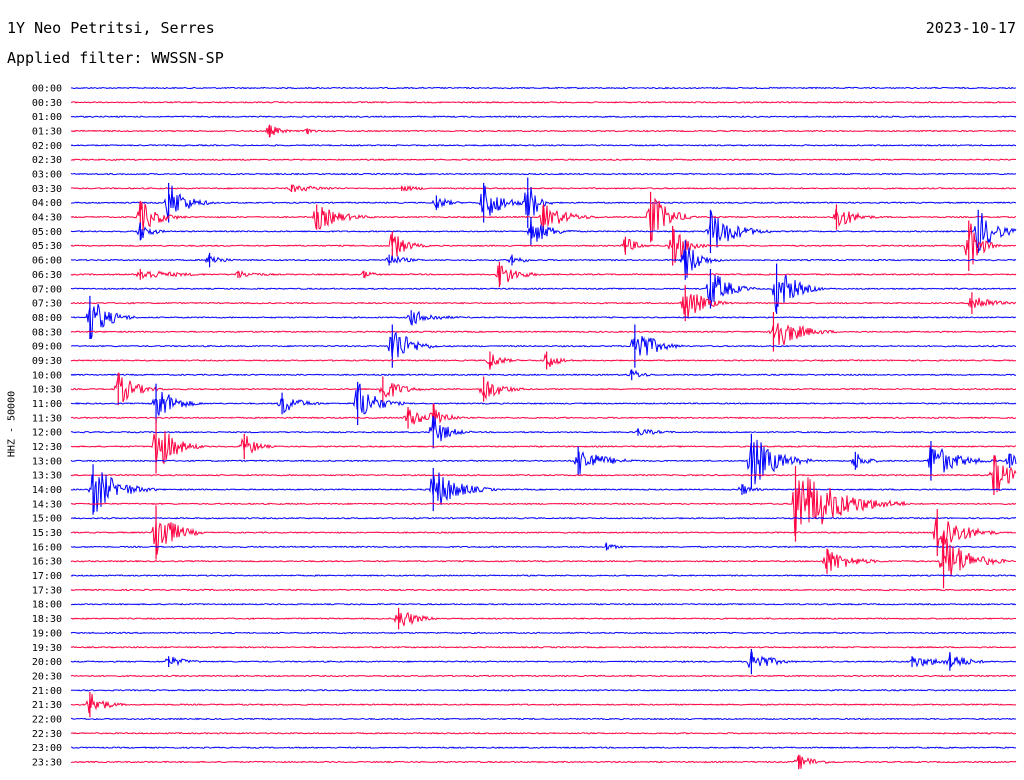 The image size is (1024, 780). What do you see at coordinates (47, 390) in the screenshot?
I see `row-time-label: 10:30` at bounding box center [47, 390].